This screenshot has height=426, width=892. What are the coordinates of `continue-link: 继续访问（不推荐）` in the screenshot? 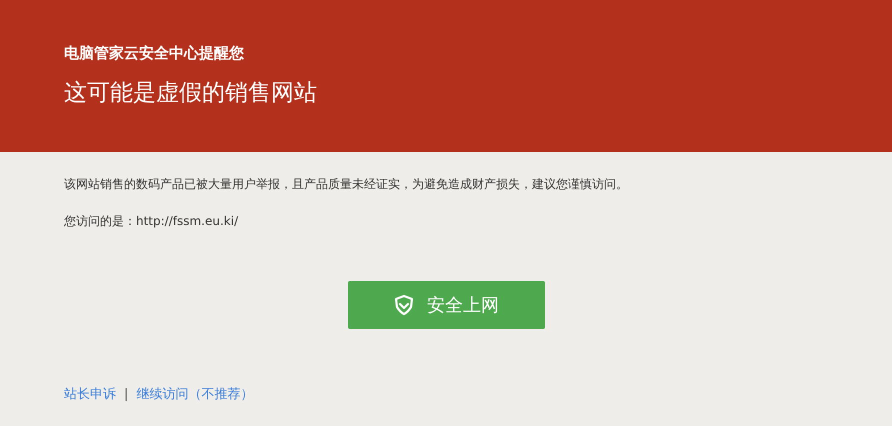 It's located at (195, 394).